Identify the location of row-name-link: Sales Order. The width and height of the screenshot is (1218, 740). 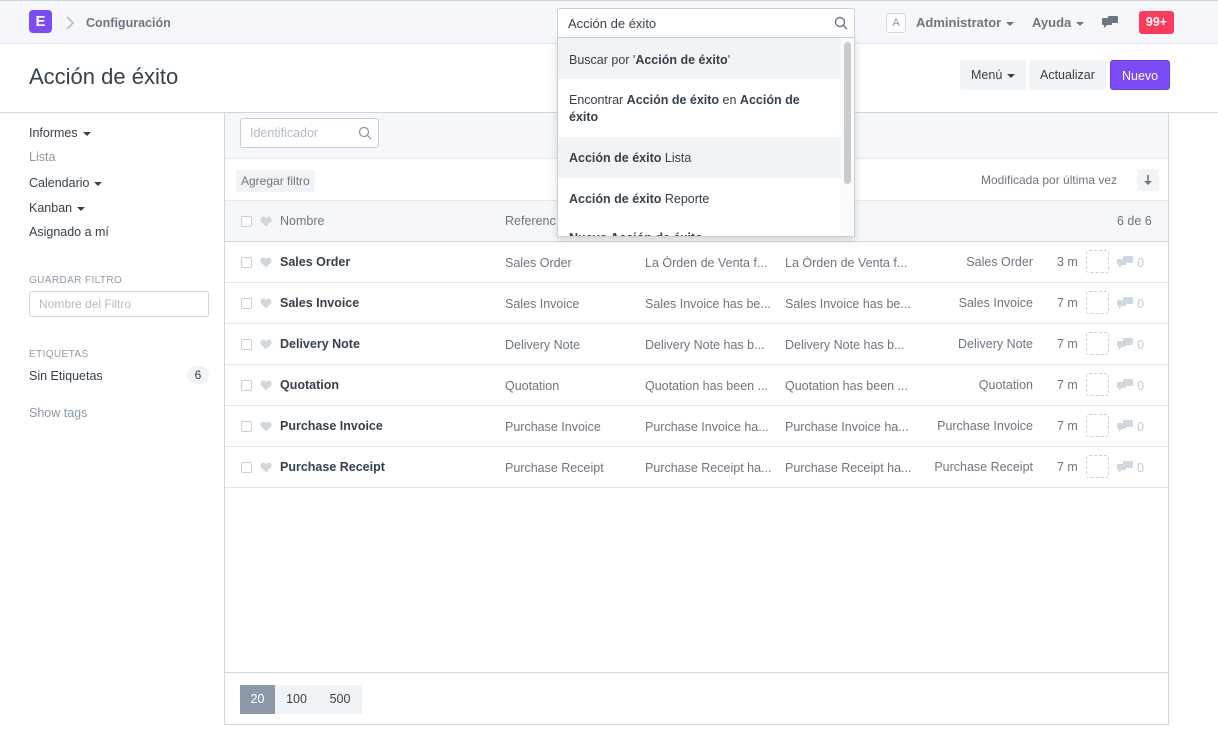
(385, 262).